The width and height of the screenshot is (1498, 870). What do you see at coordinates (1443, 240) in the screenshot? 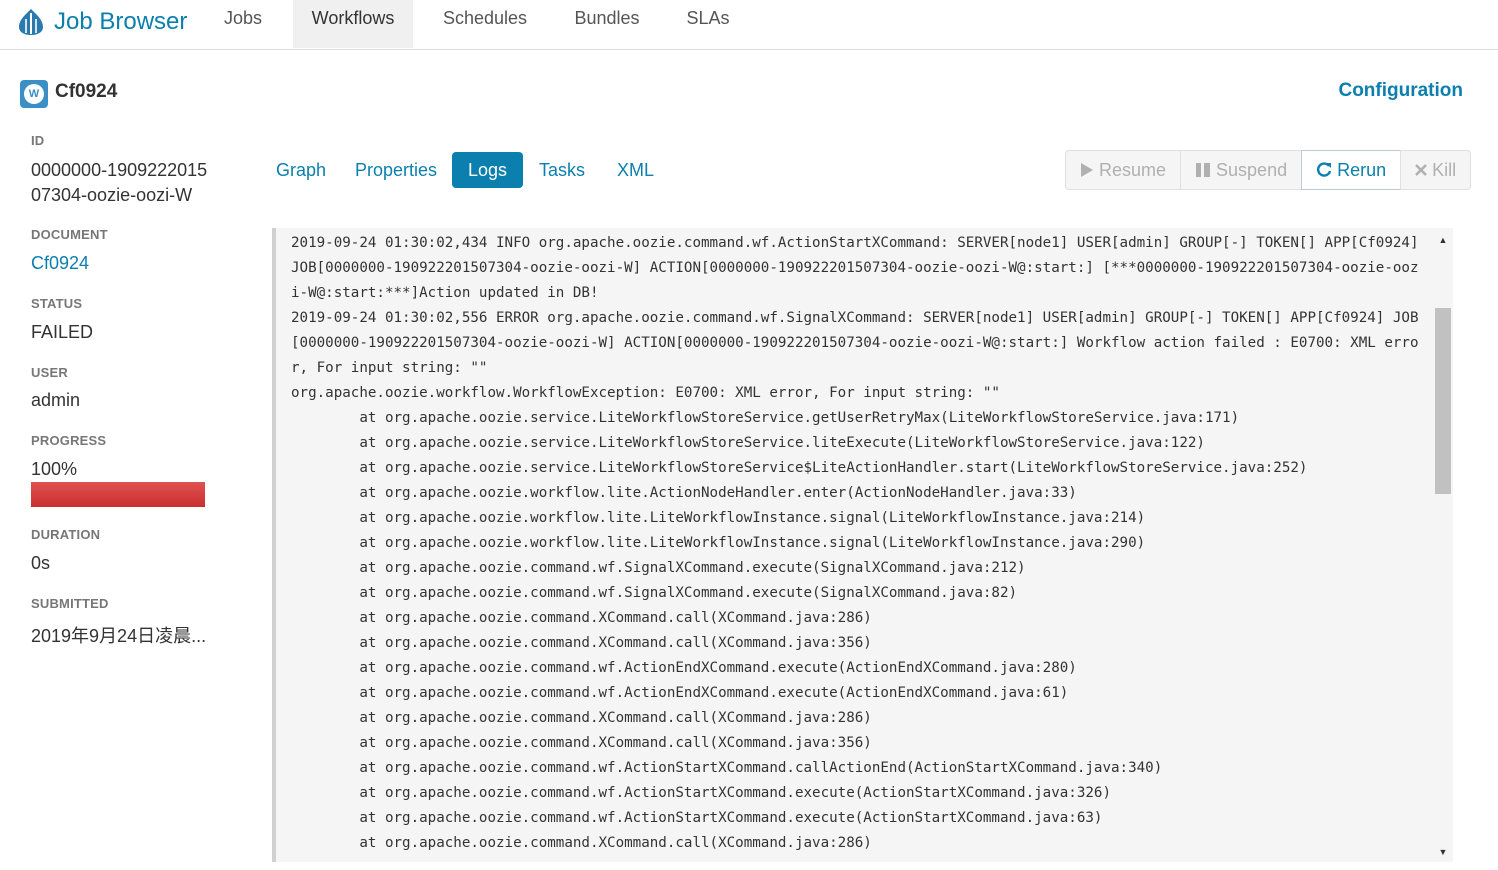
I see `scroll-up-icon: ▲` at bounding box center [1443, 240].